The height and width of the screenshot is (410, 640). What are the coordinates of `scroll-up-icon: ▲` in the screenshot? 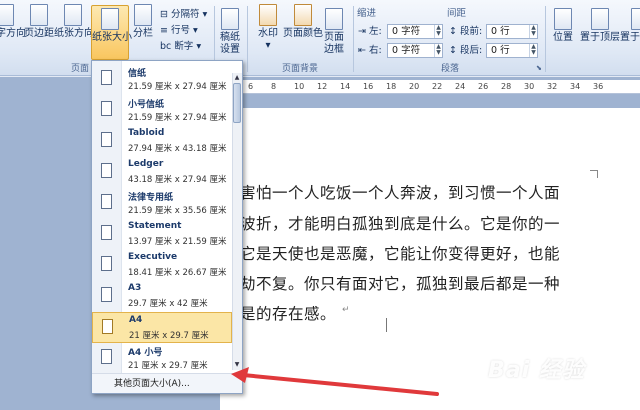 It's located at (237, 78).